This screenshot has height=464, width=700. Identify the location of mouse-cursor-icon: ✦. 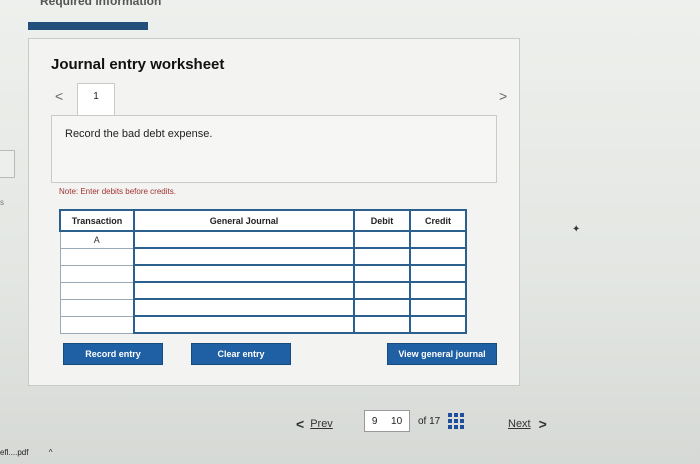
(576, 229).